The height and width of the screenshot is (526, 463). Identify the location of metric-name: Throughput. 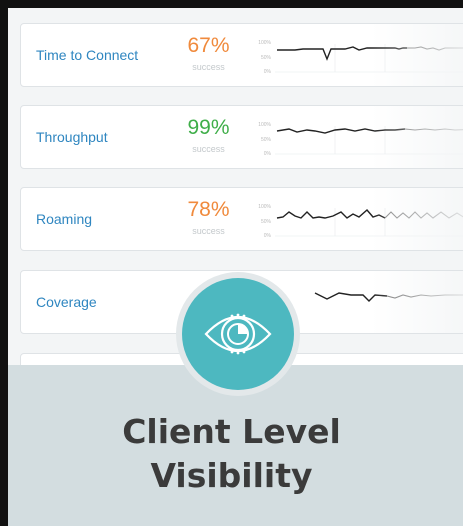
(72, 137).